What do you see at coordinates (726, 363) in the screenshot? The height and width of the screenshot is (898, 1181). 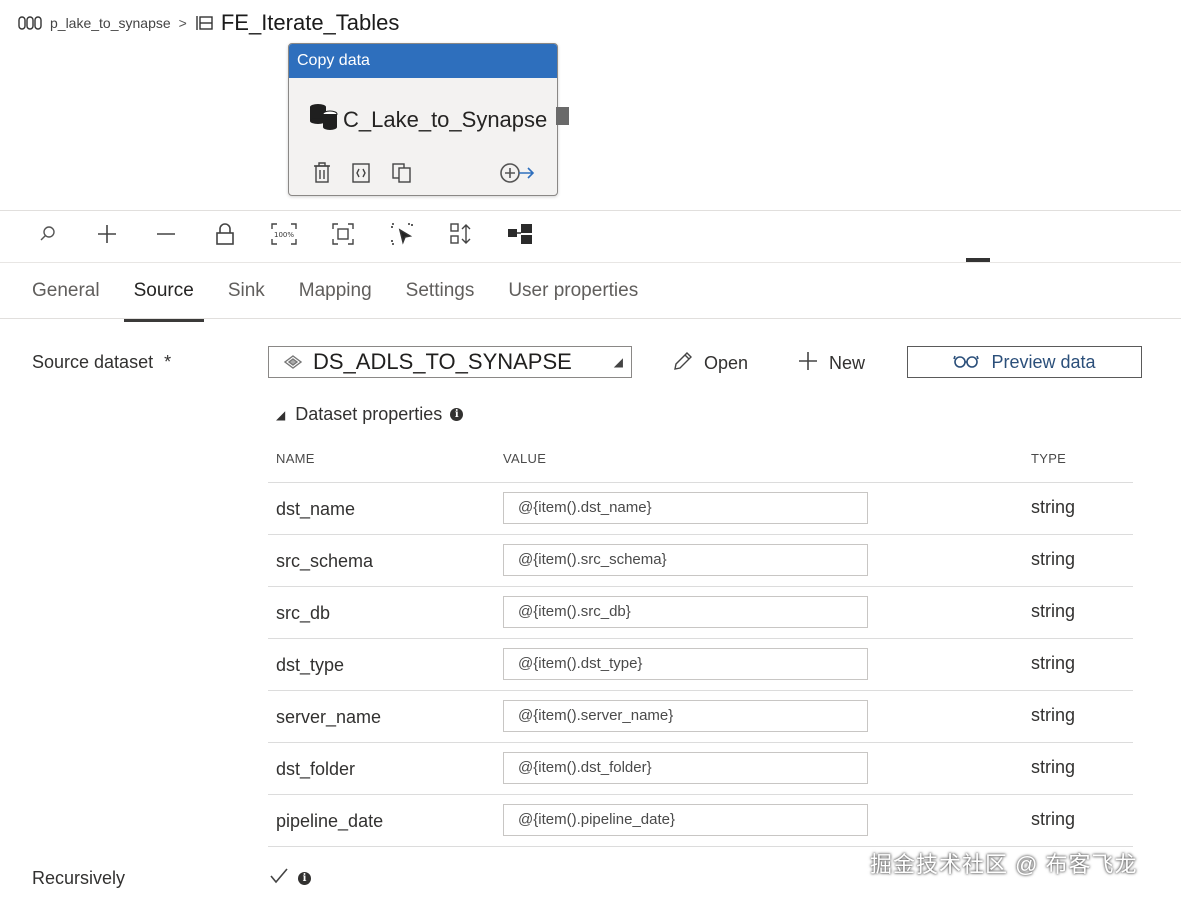 I see `open-label: Open` at bounding box center [726, 363].